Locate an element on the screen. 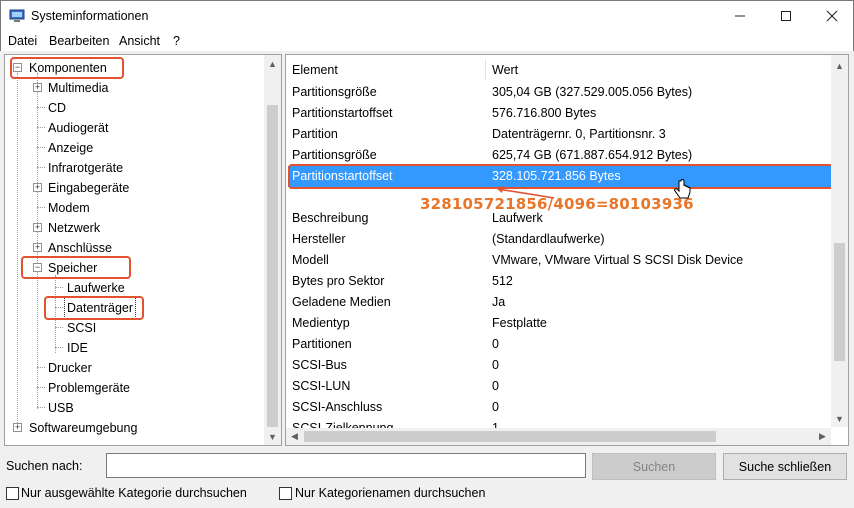  cell-element: Partitionen is located at coordinates (322, 344).